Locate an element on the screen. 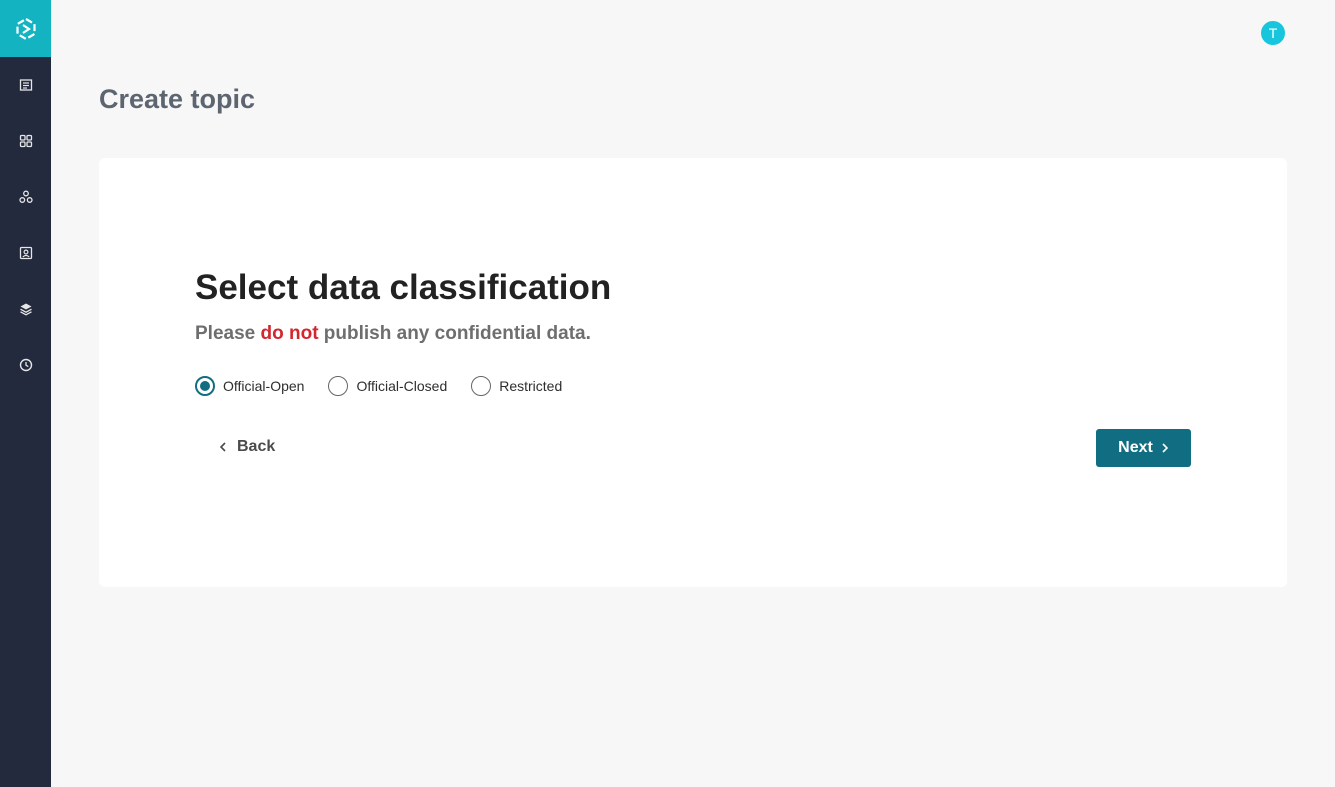 The width and height of the screenshot is (1335, 787). app-logo is located at coordinates (25, 28).